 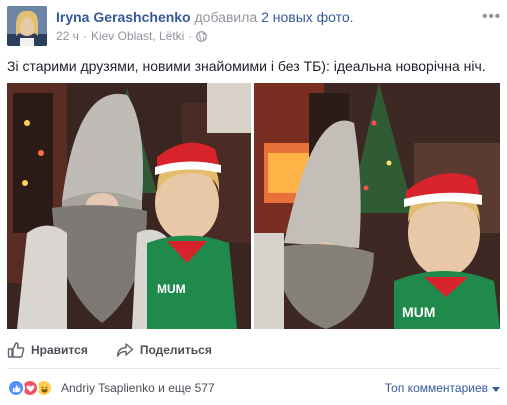 What do you see at coordinates (202, 36) in the screenshot?
I see `globe-icon` at bounding box center [202, 36].